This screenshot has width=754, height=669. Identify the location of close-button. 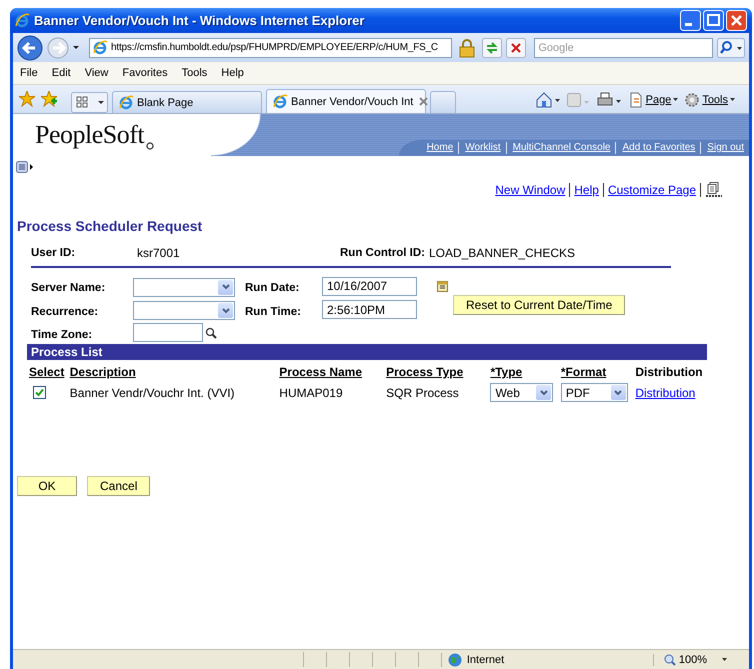
(736, 20).